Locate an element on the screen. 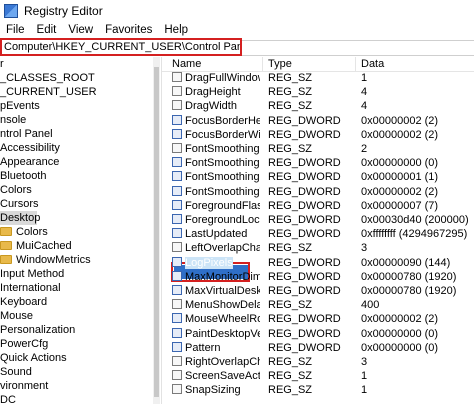 The height and width of the screenshot is (404, 474). tree-item: MuiCached is located at coordinates (36, 246).